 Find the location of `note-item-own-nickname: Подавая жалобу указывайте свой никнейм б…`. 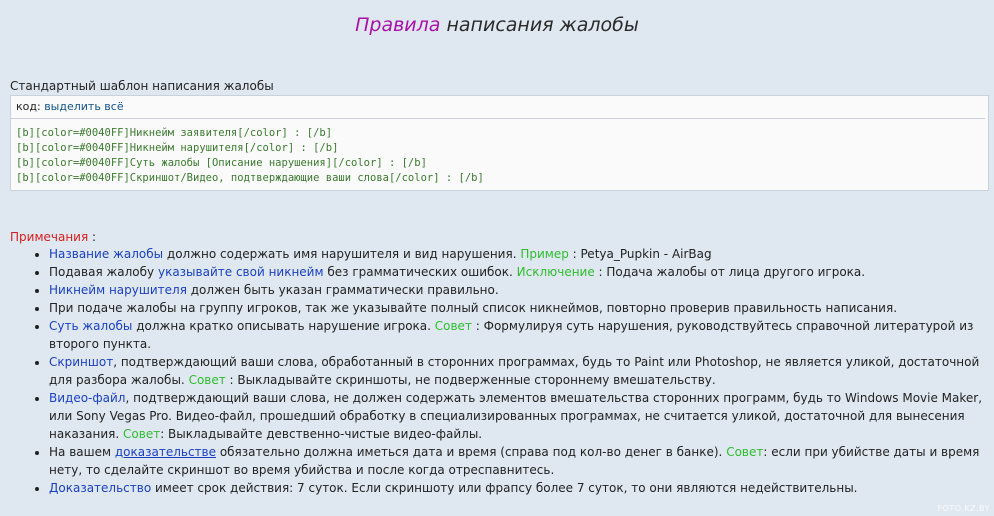

note-item-own-nickname: Подавая жалобу указывайте свой никнейм б… is located at coordinates (516, 272).